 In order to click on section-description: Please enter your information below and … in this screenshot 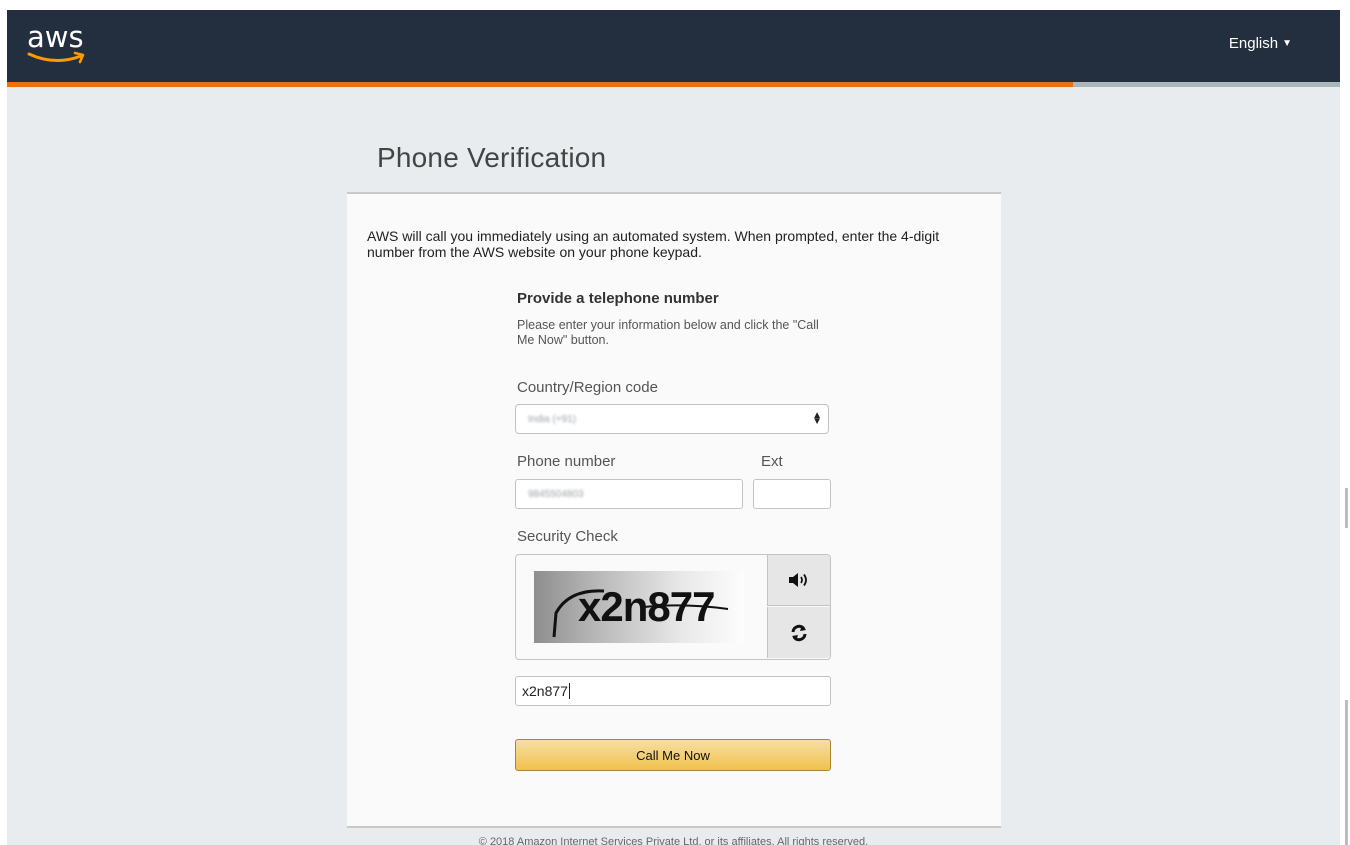, I will do `click(668, 332)`.